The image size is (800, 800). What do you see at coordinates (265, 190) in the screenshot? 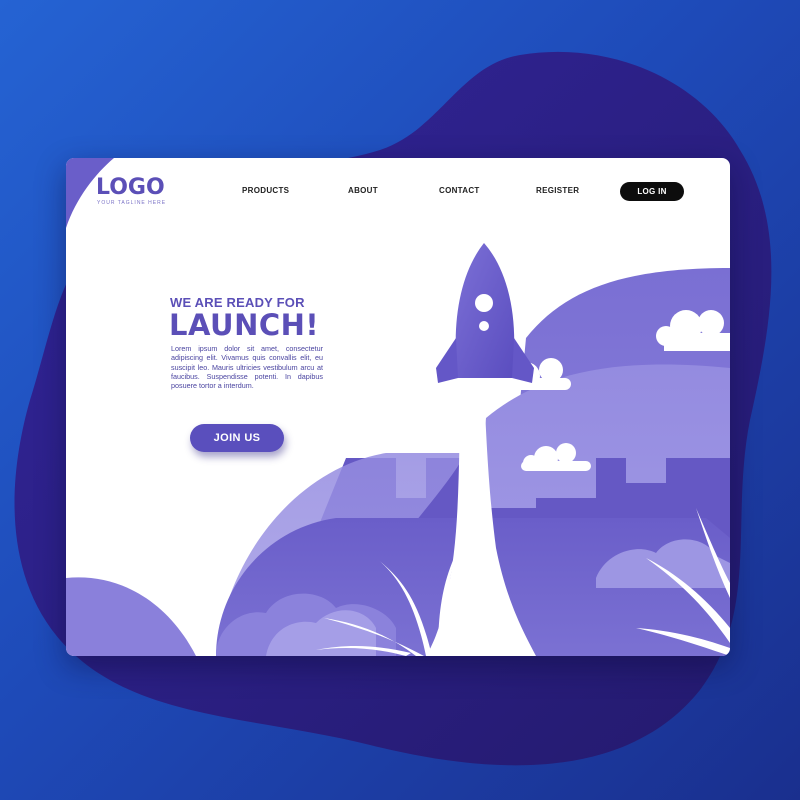
I see `nav-products: PRODUCTS` at bounding box center [265, 190].